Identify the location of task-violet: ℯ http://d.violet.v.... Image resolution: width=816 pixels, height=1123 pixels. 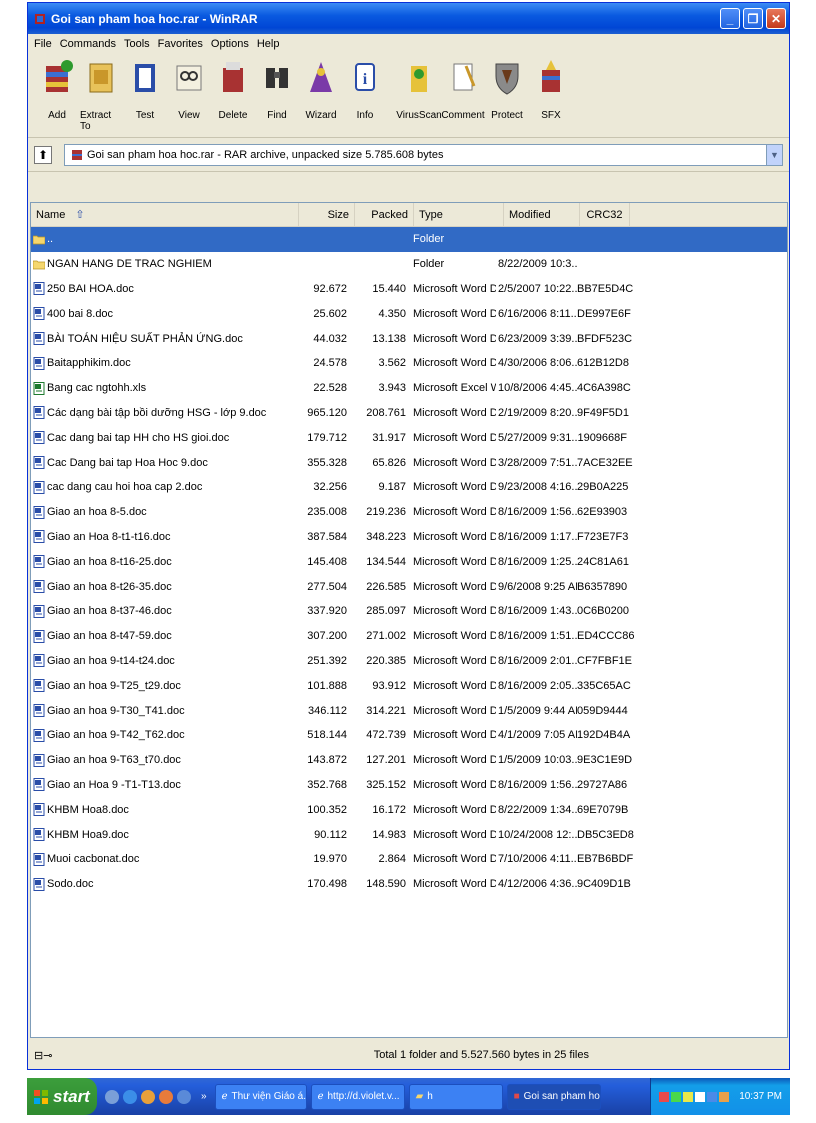
(357, 1096).